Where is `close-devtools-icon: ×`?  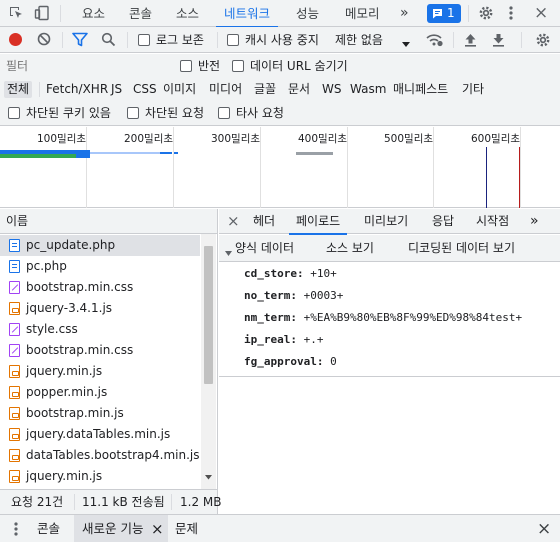
close-devtools-icon: × is located at coordinates (541, 13).